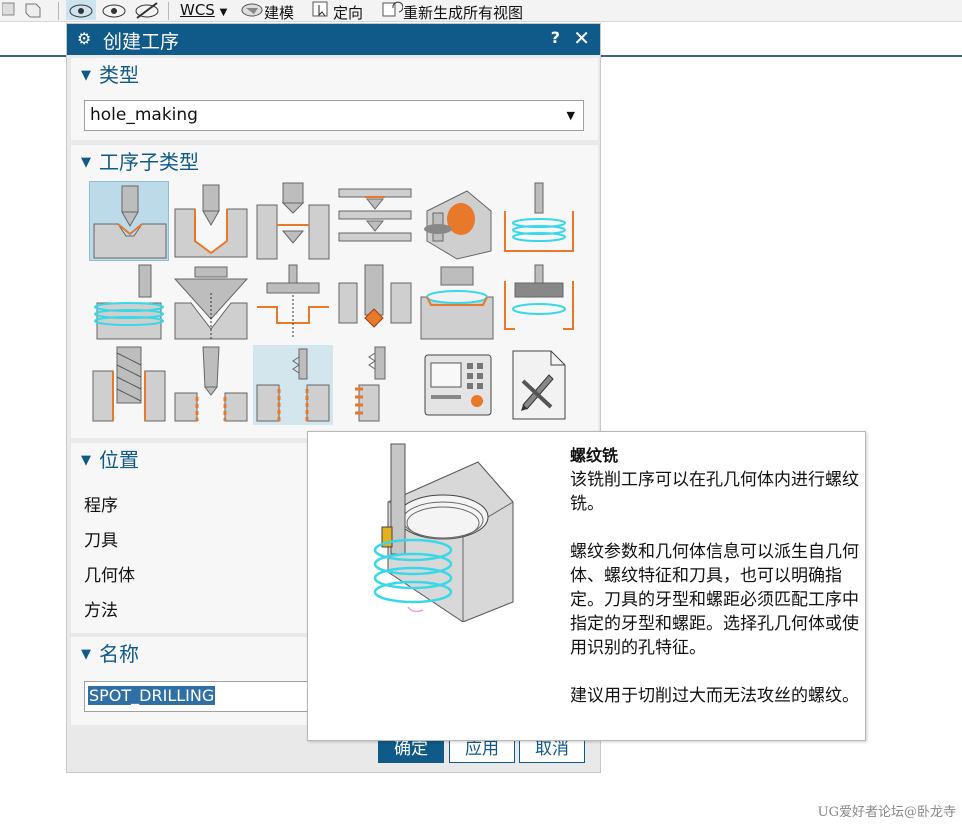  Describe the element at coordinates (539, 303) in the screenshot. I see `boss-milling-icon` at that location.